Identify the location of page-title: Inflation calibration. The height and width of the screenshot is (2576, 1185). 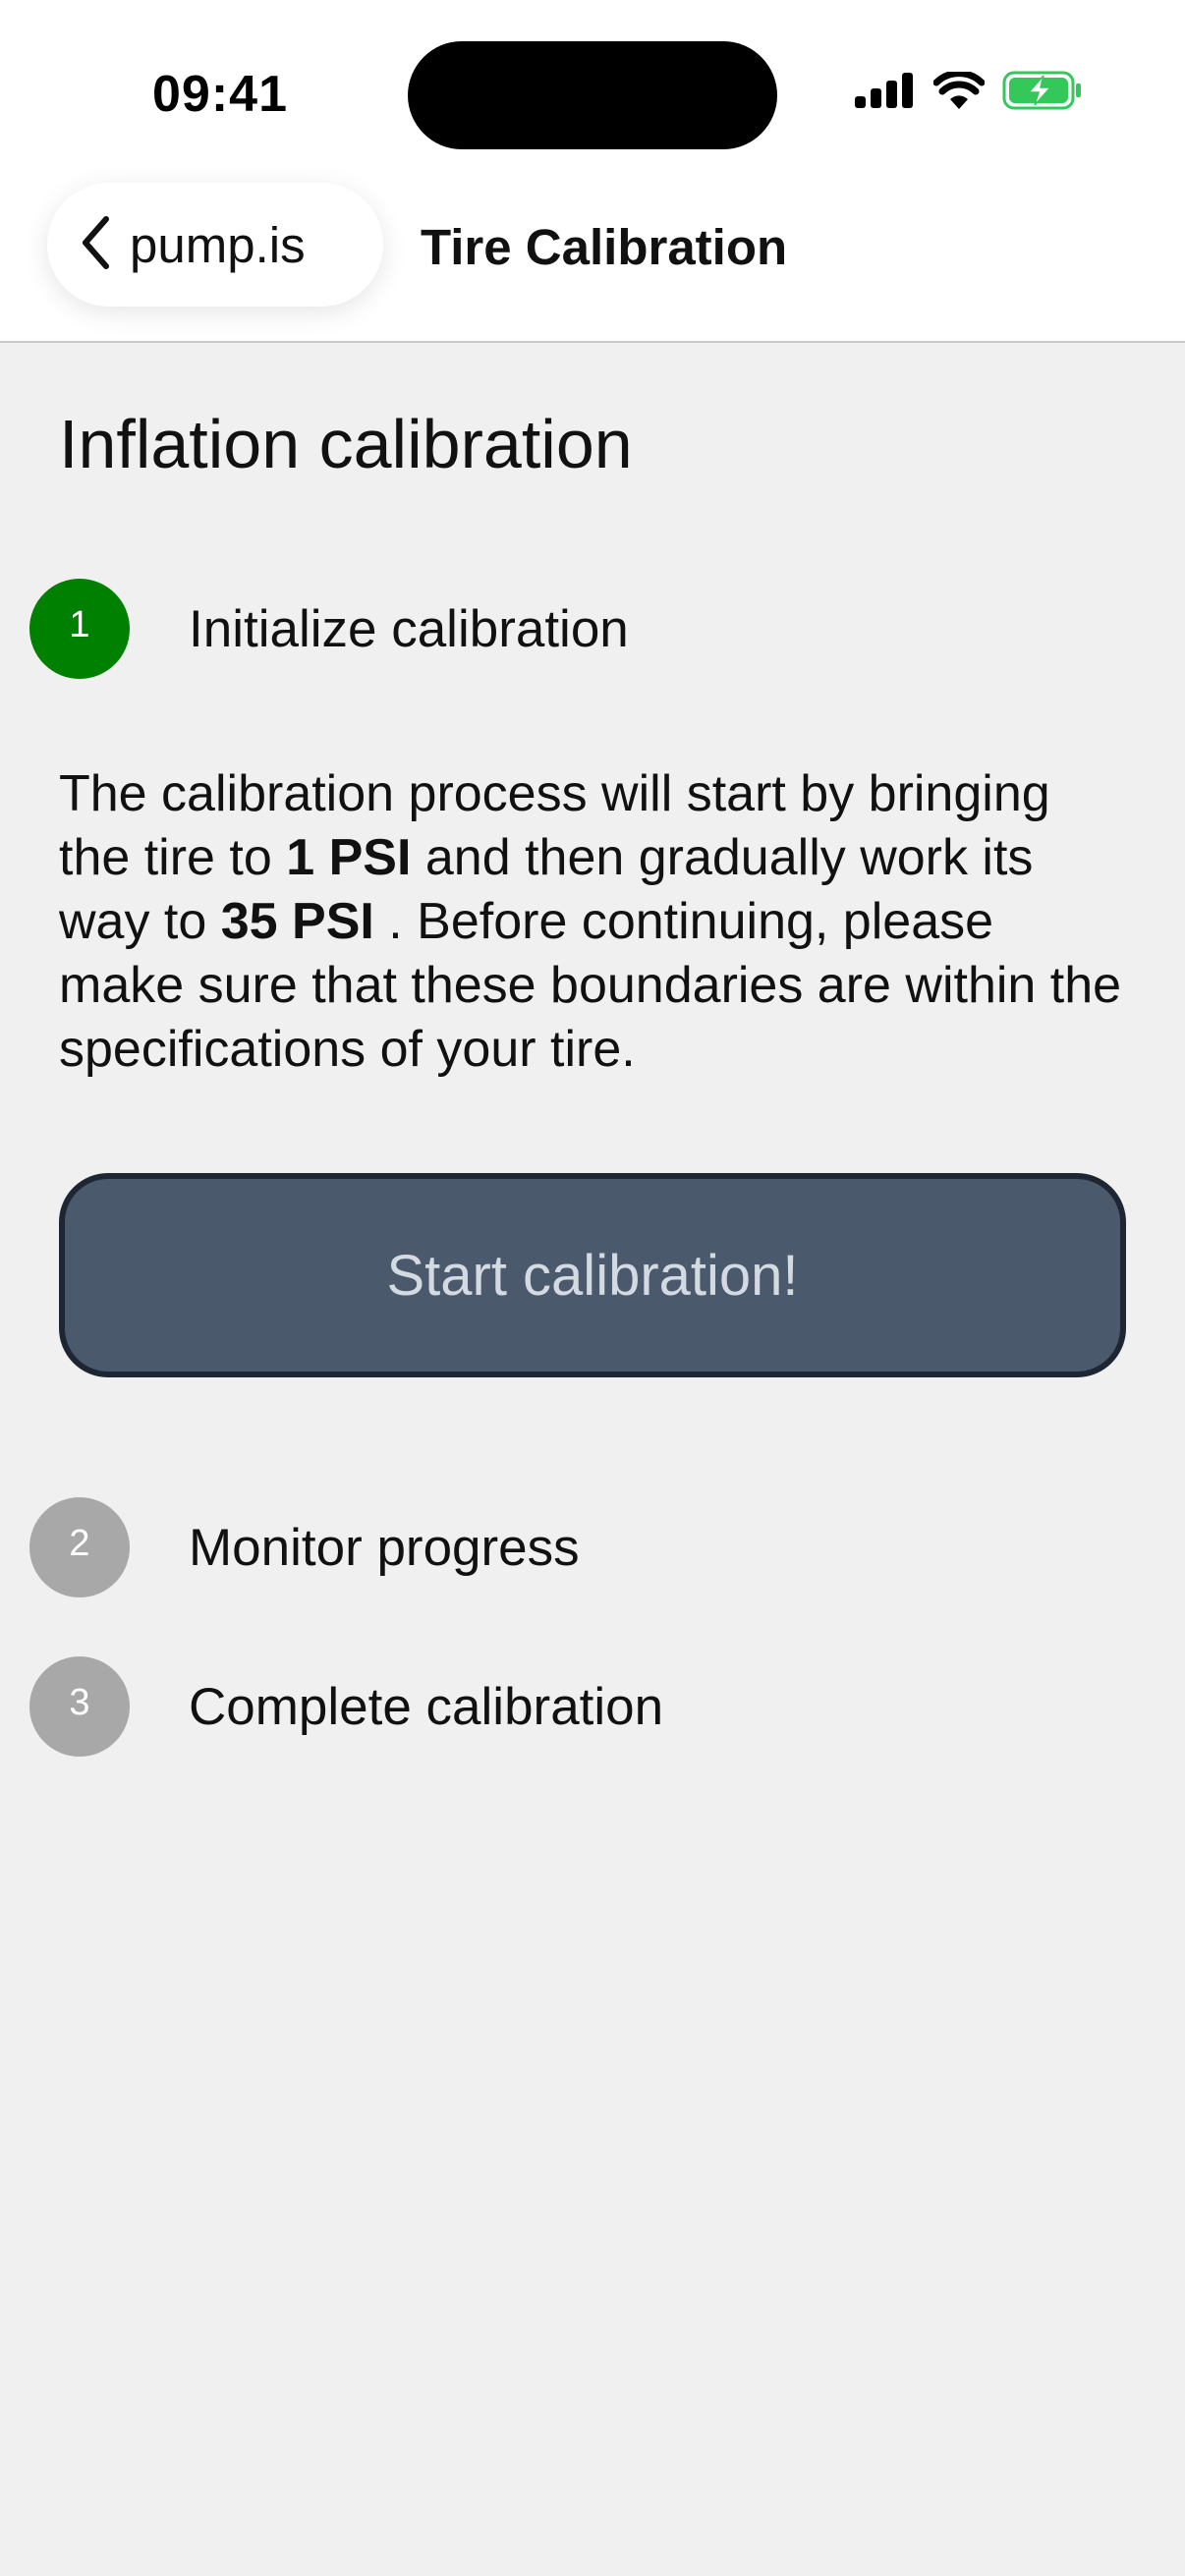
(346, 444).